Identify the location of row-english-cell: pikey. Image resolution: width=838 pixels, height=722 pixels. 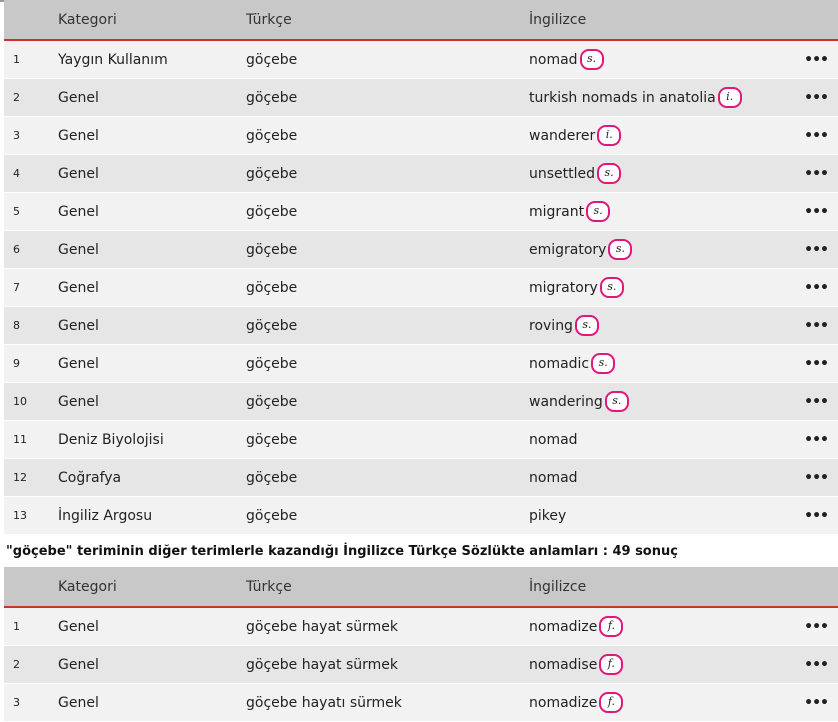
(547, 516).